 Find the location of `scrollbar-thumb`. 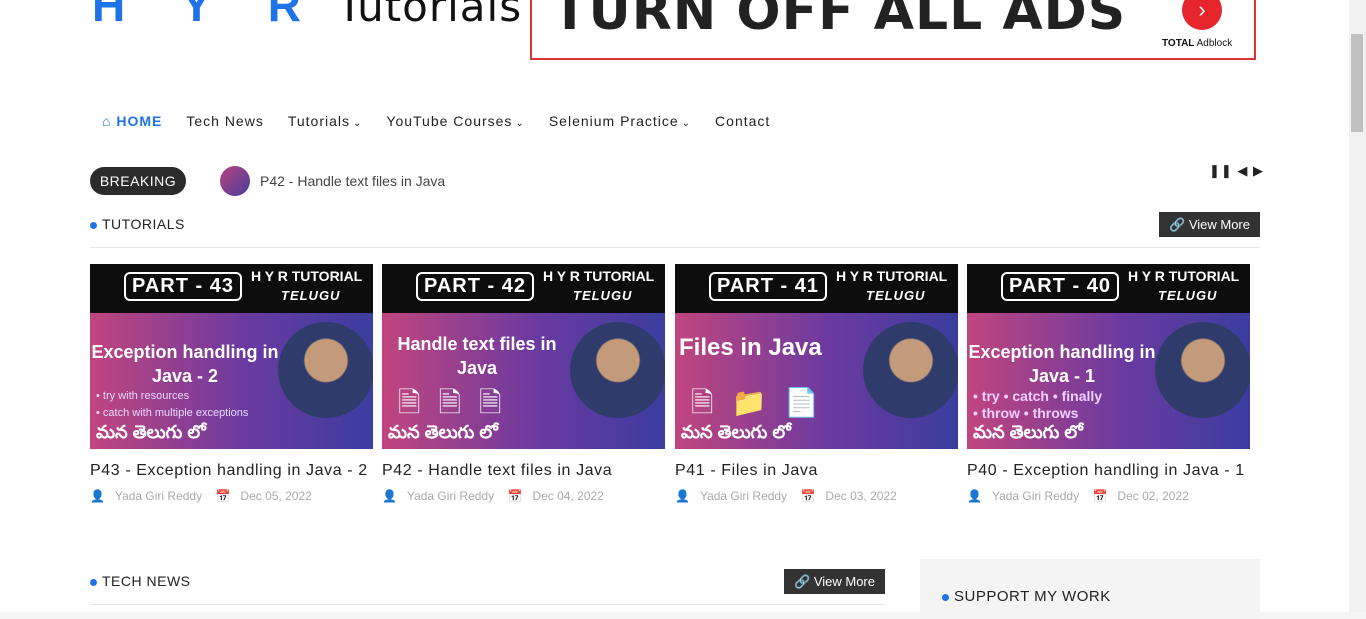

scrollbar-thumb is located at coordinates (1357, 83).